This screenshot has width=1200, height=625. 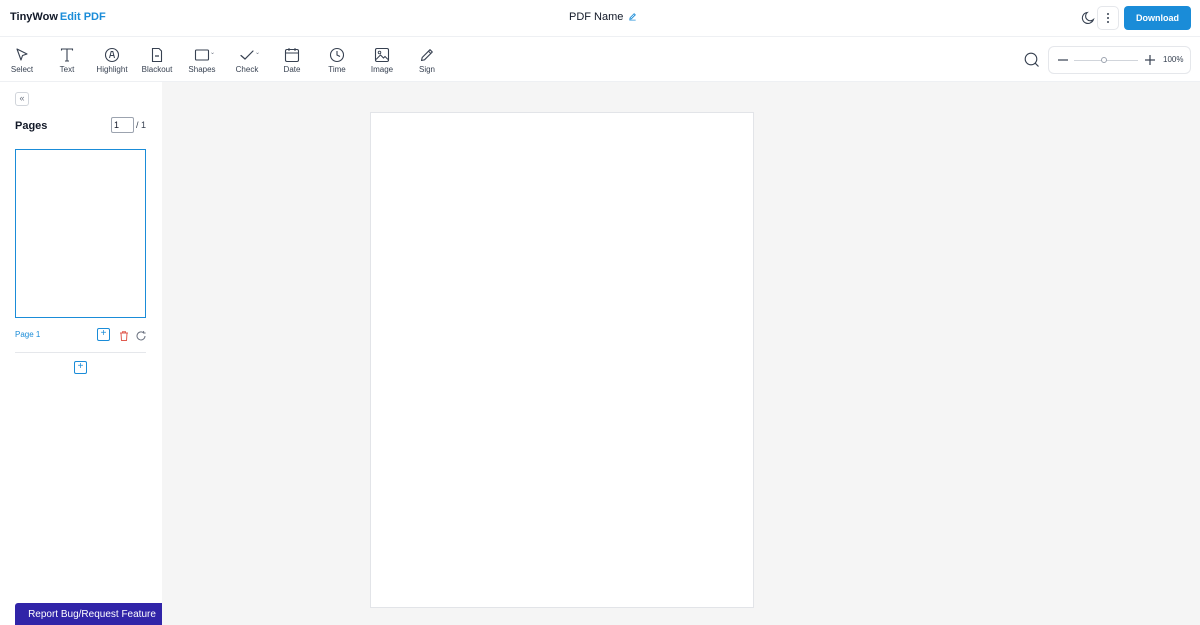 What do you see at coordinates (112, 55) in the screenshot?
I see `highlight-icon` at bounding box center [112, 55].